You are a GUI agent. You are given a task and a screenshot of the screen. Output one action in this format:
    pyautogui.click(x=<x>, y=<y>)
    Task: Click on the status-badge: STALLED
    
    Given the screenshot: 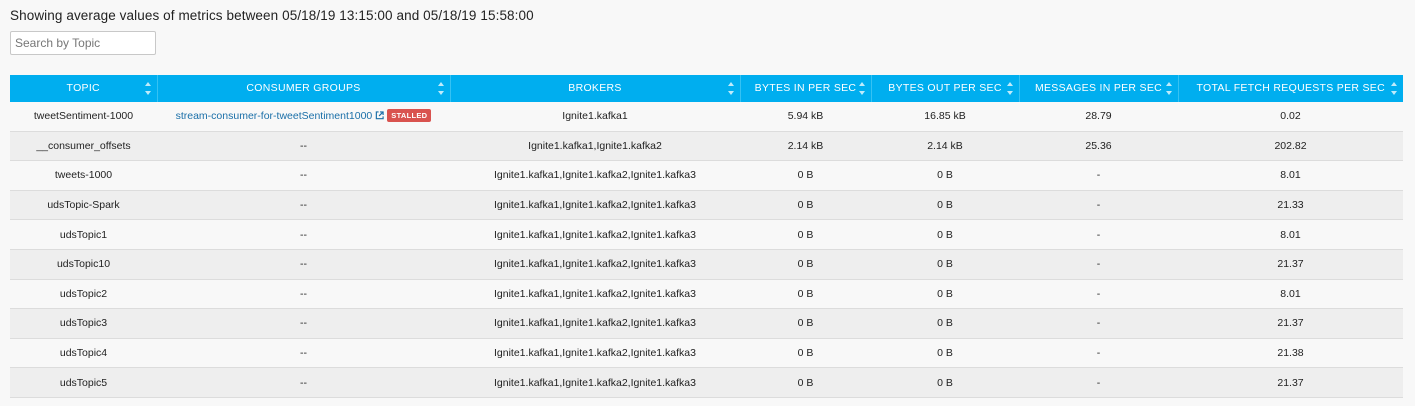 What is the action you would take?
    pyautogui.click(x=409, y=116)
    